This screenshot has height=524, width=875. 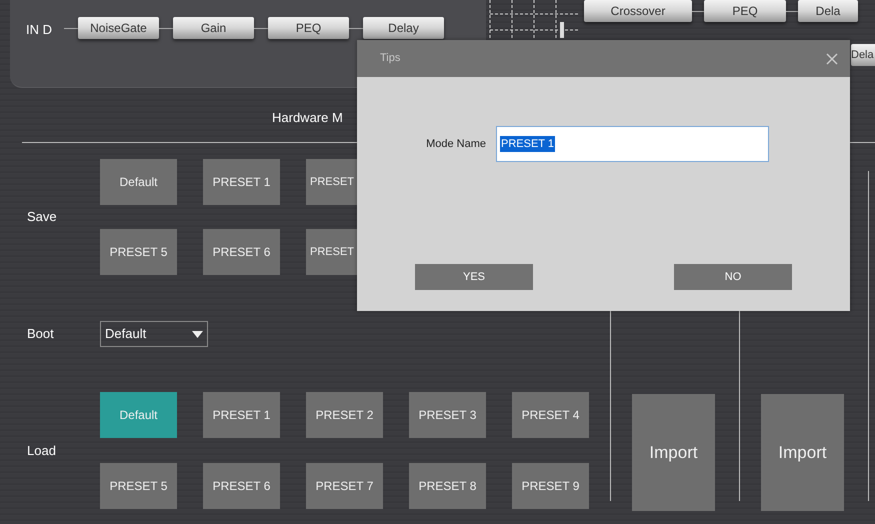 What do you see at coordinates (197, 334) in the screenshot?
I see `dropdown-caret-icon` at bounding box center [197, 334].